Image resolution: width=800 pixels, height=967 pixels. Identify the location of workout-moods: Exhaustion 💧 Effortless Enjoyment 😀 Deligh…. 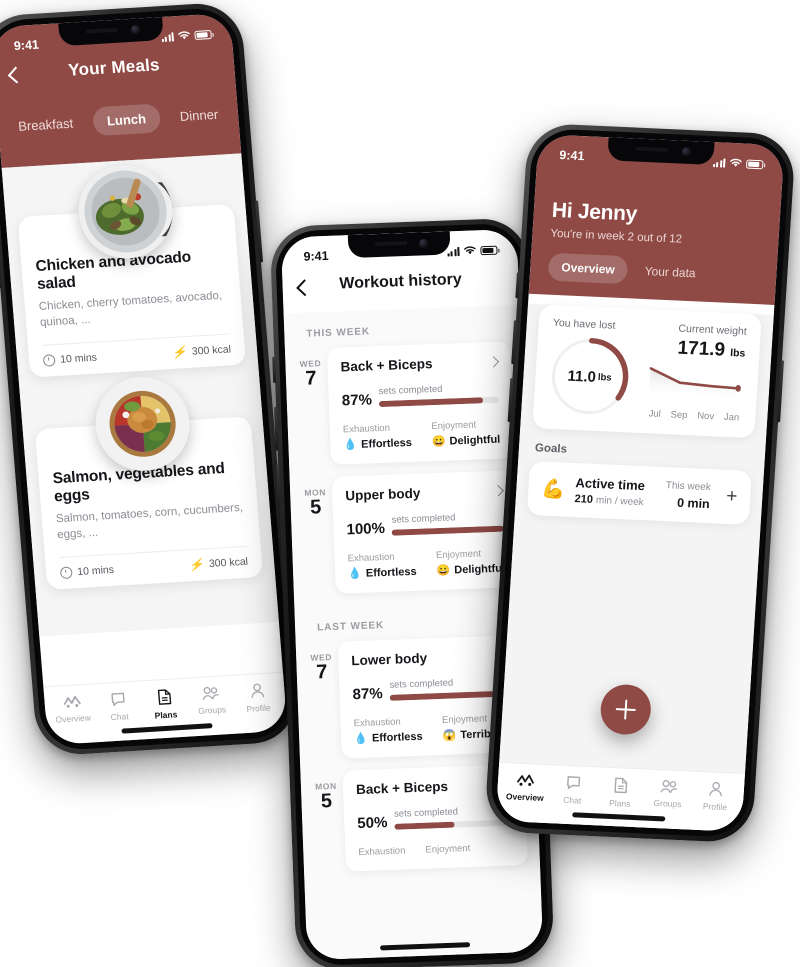
(426, 564).